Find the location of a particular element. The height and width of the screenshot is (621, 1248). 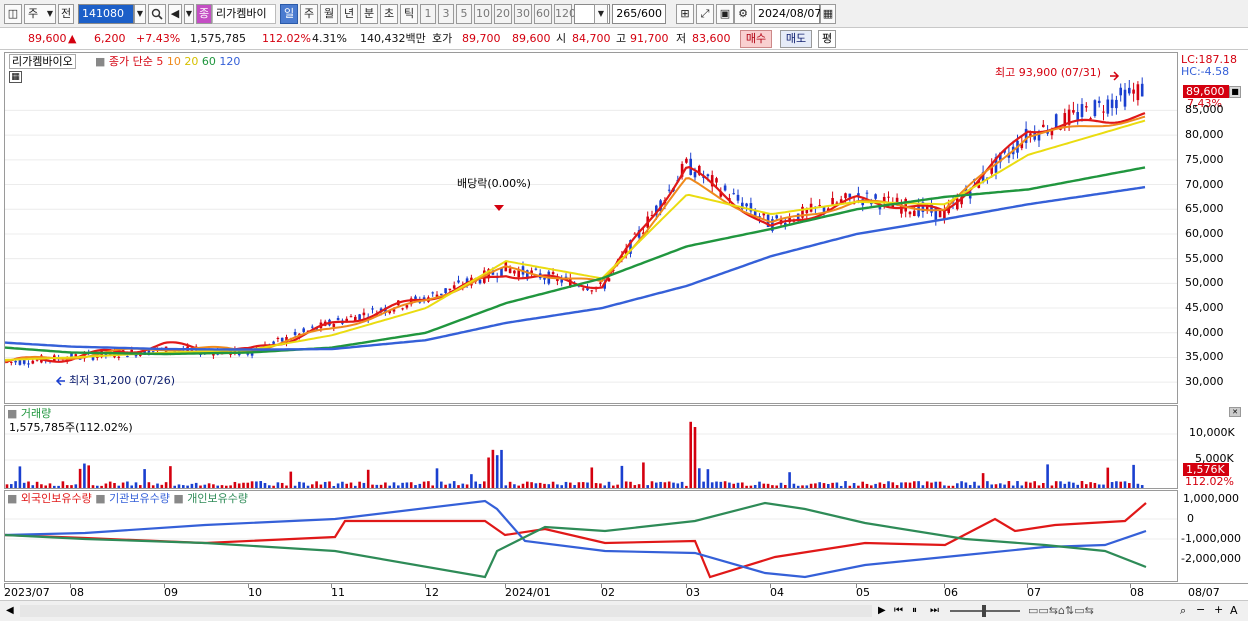

interval-60: 60 is located at coordinates (543, 14).